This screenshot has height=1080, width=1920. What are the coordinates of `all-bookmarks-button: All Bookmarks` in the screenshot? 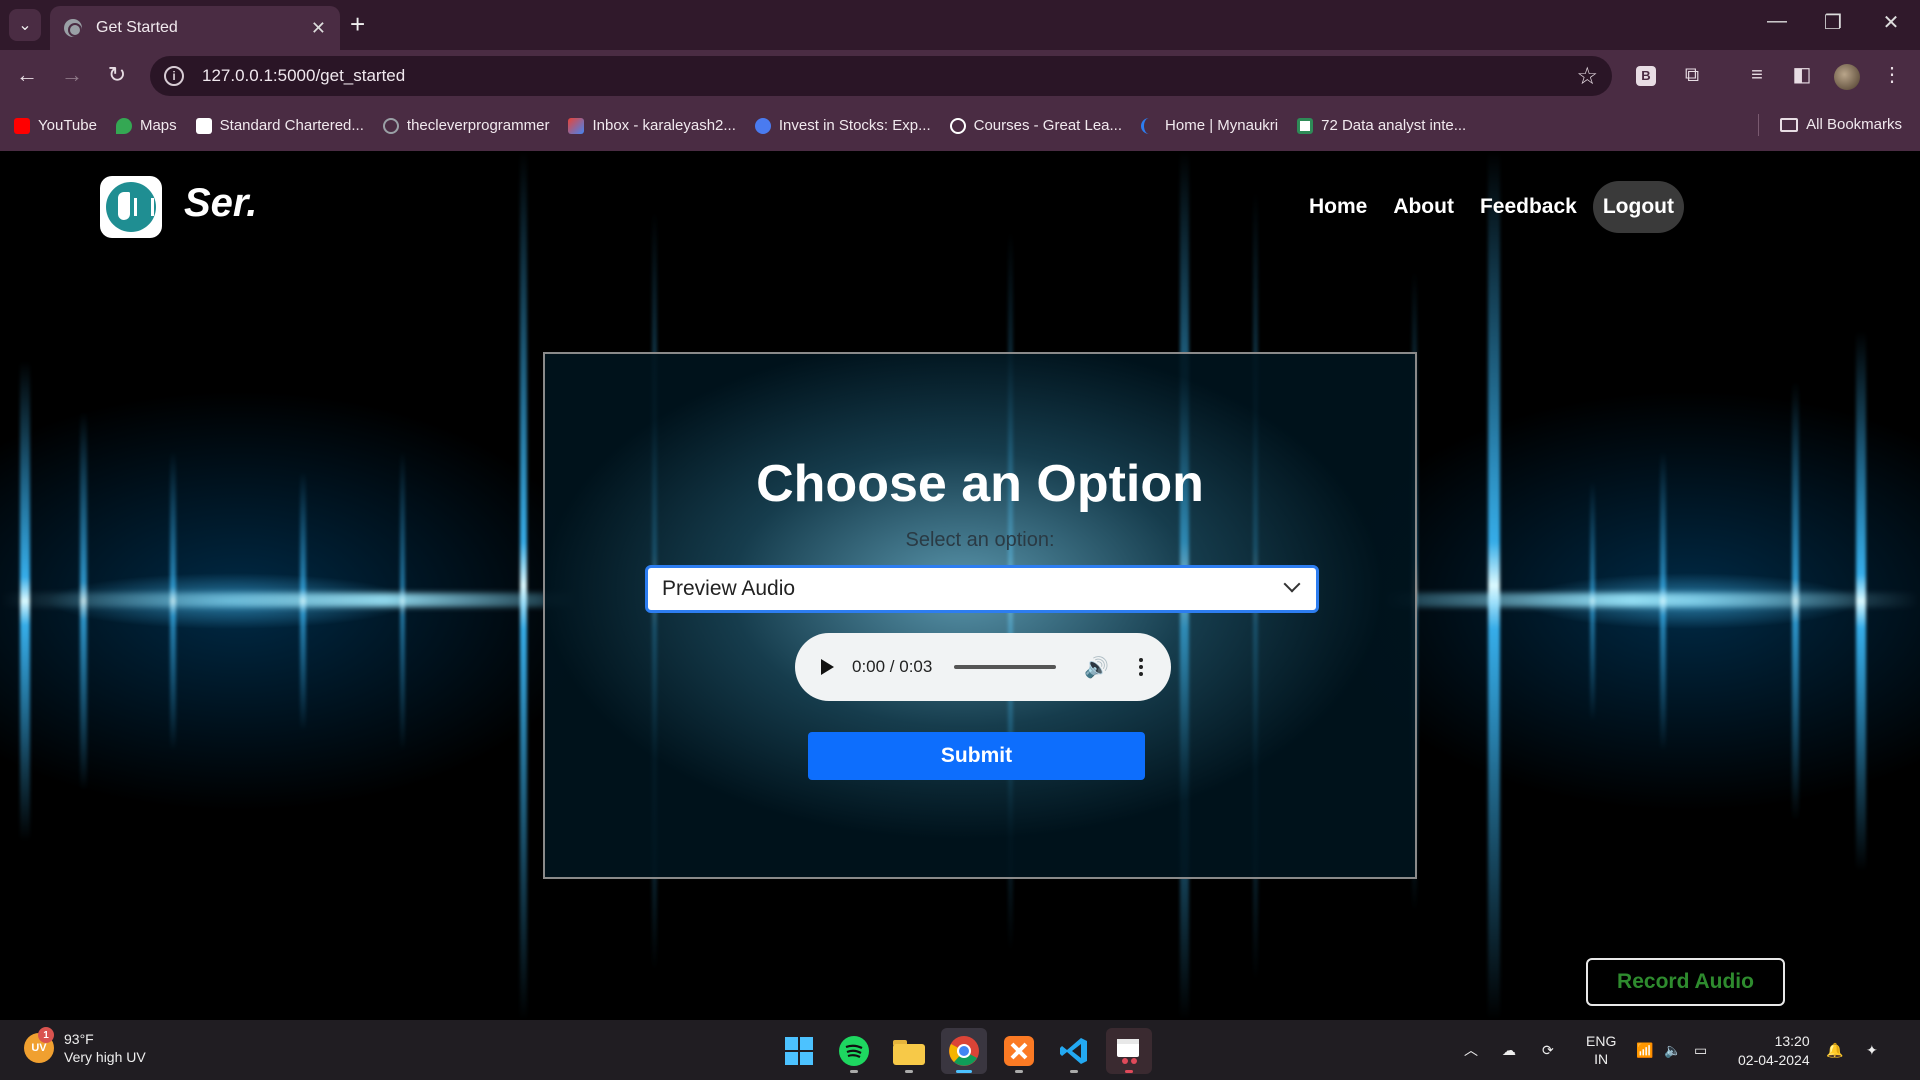 It's located at (1841, 124).